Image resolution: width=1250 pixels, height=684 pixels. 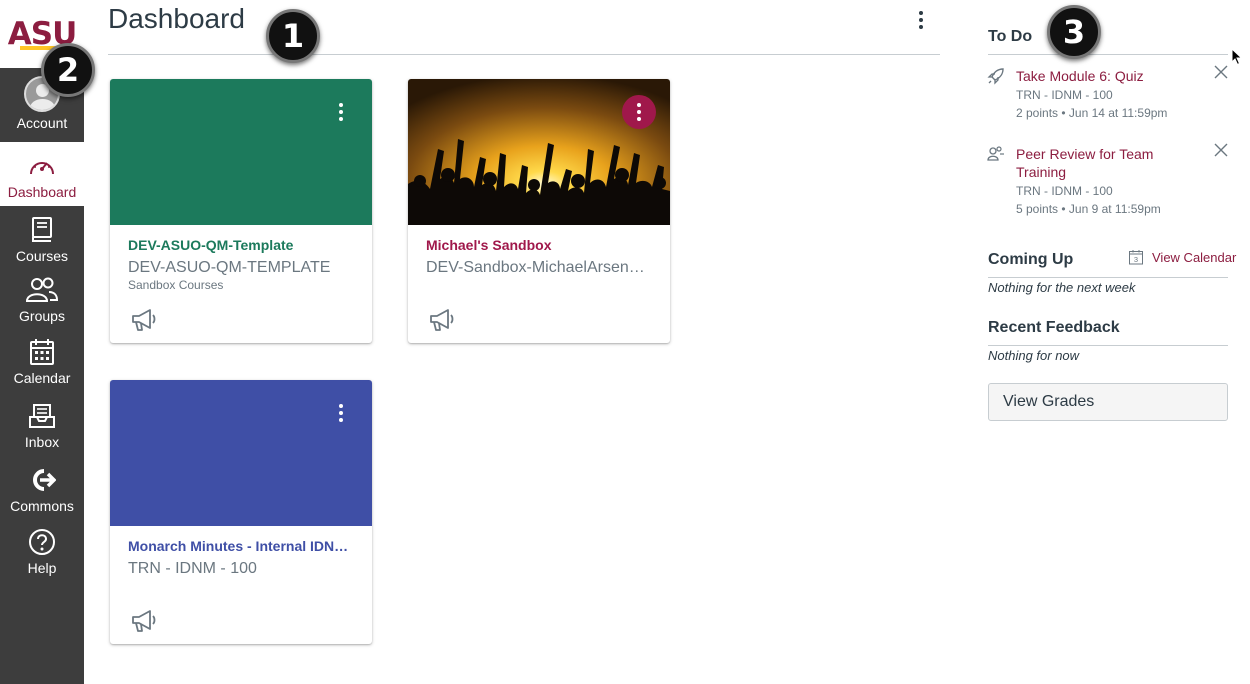 I want to click on todo-item-details: 2 points • Jun 14 at 11:59pm, so click(x=1092, y=113).